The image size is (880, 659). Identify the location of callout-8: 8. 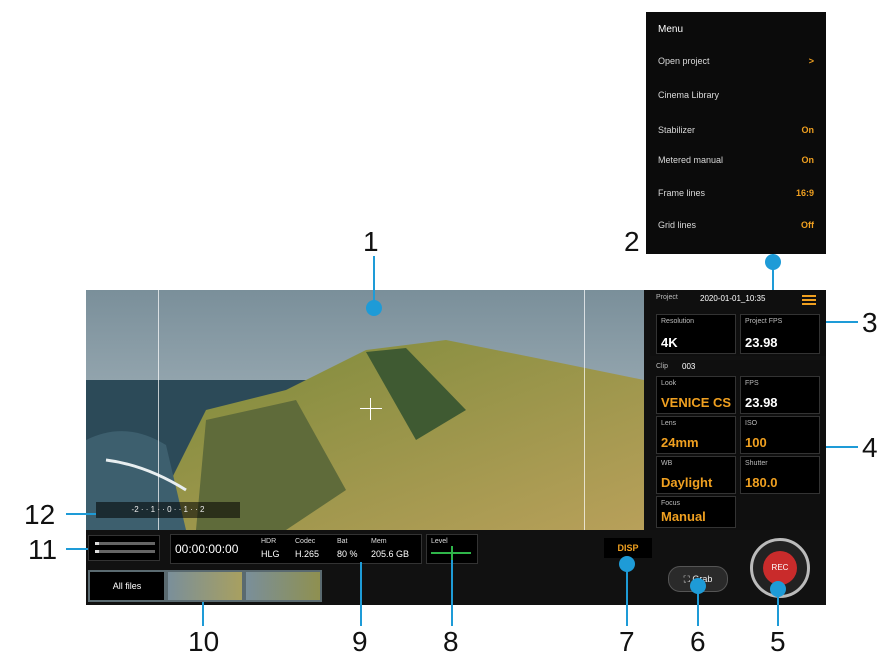
(451, 641).